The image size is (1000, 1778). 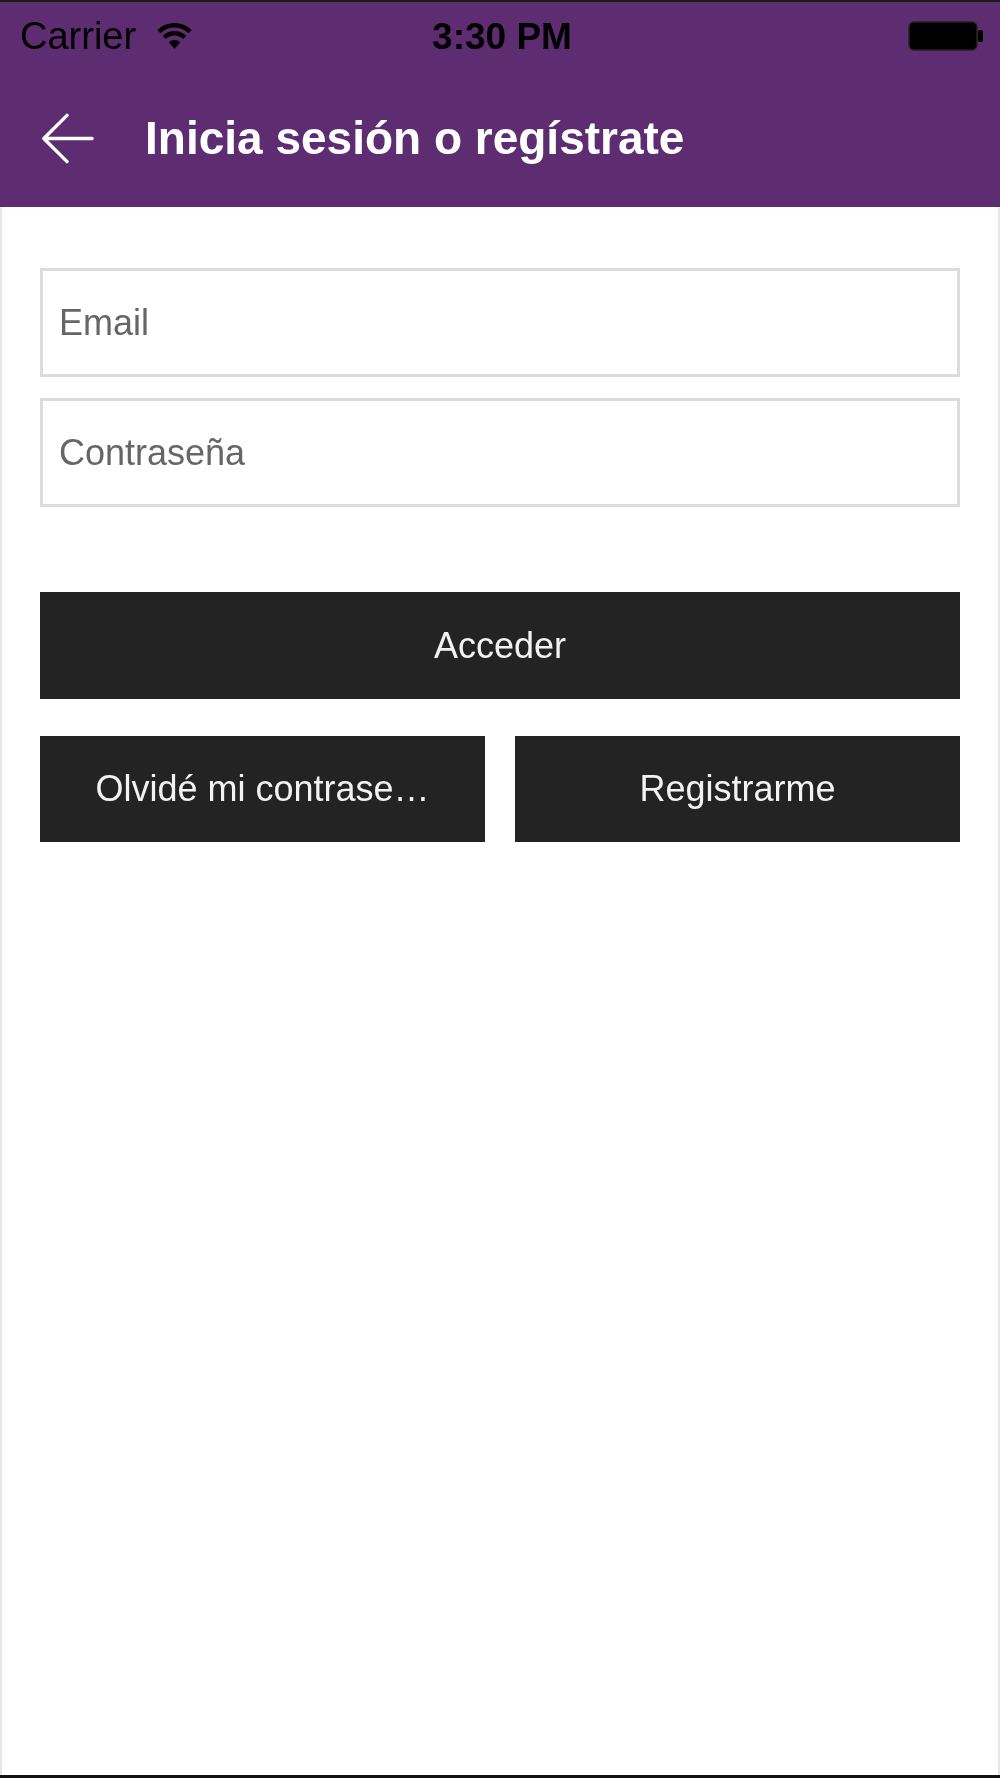 I want to click on wifi-icon, so click(x=175, y=36).